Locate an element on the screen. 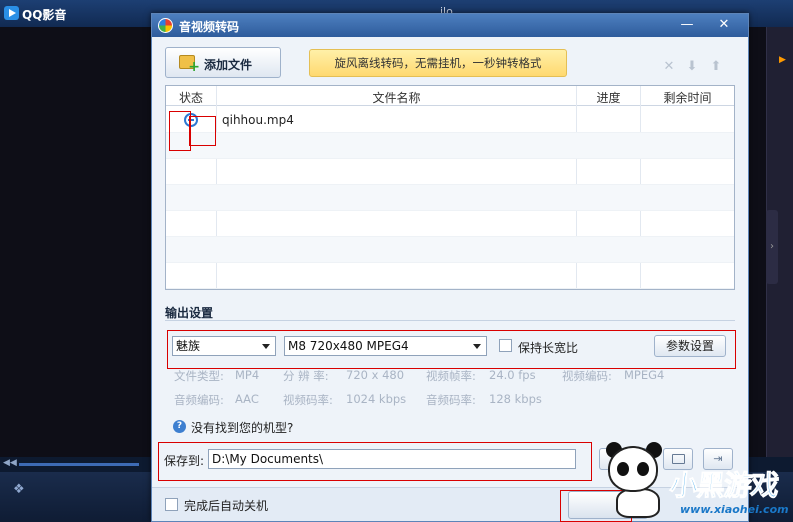 The height and width of the screenshot is (522, 793). add-file-button: 添加文件 is located at coordinates (223, 62).